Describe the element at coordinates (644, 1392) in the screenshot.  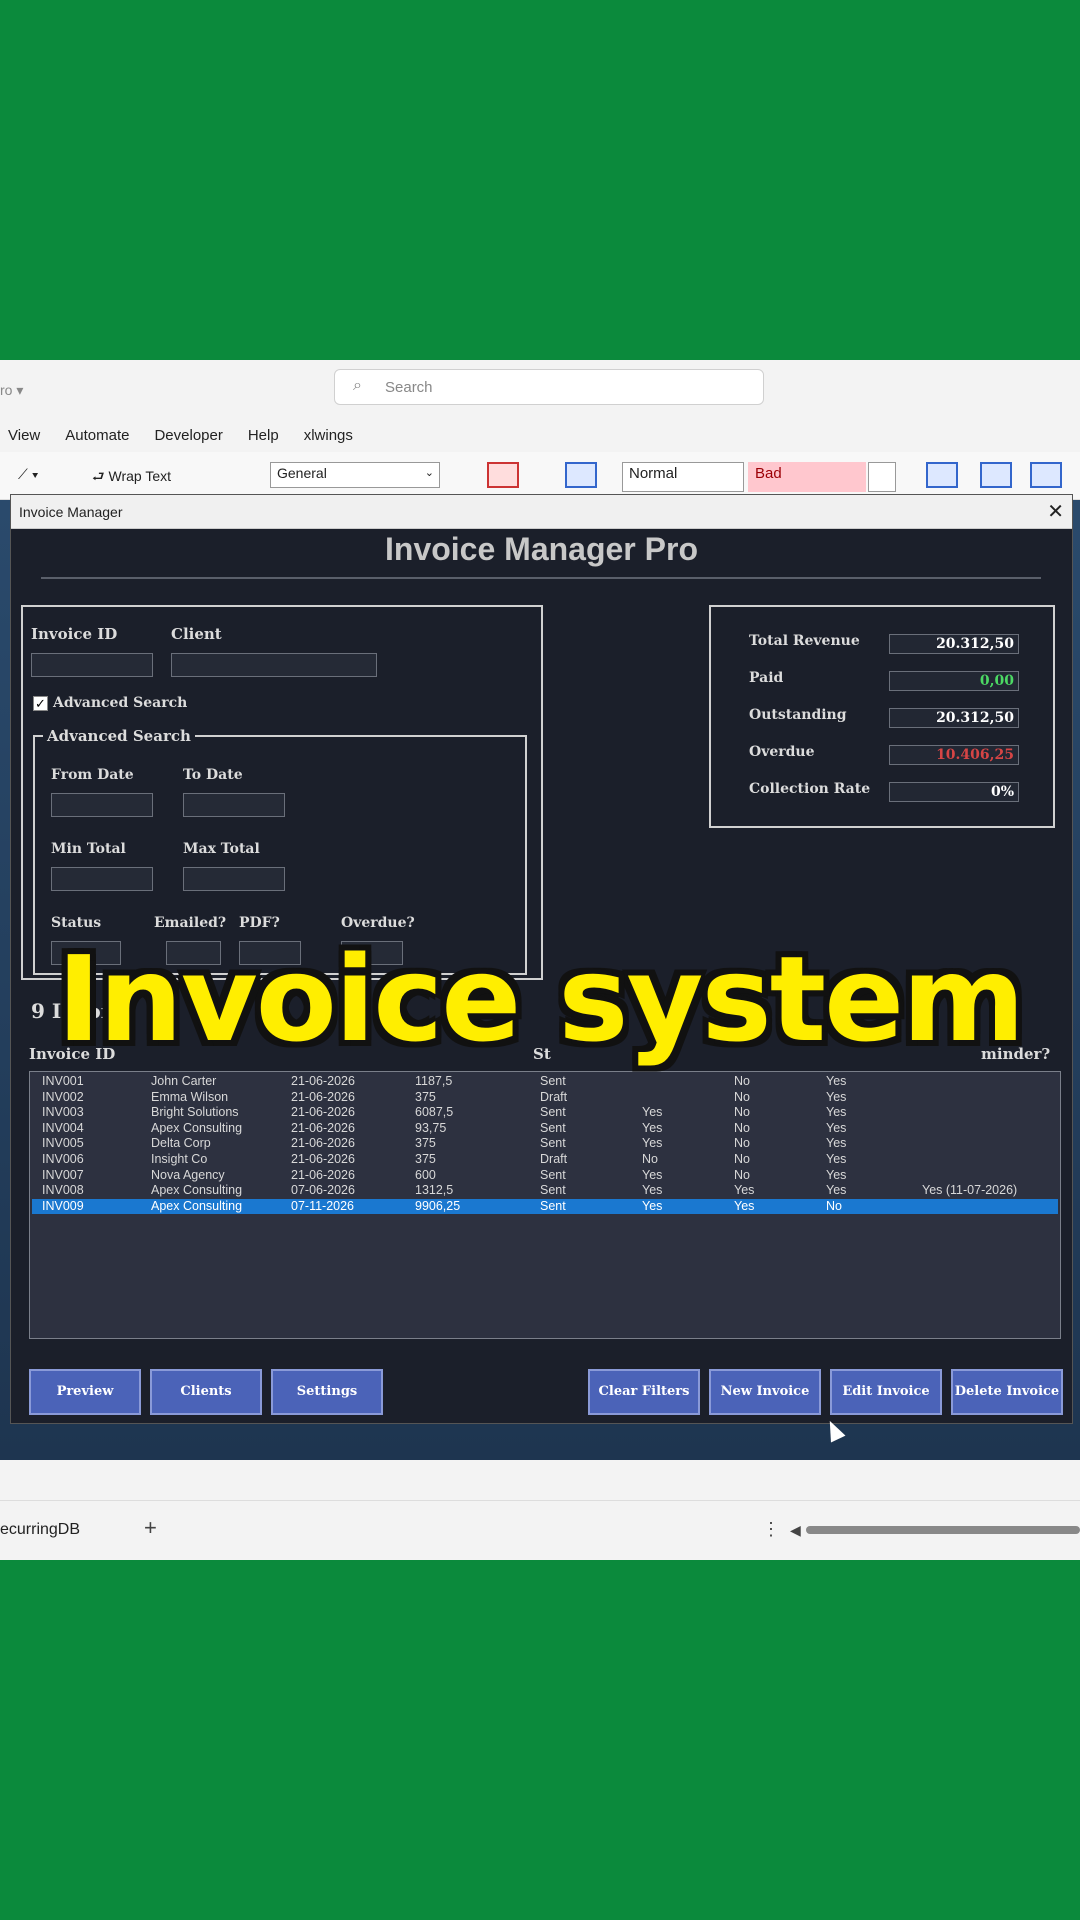
I see `clear-filters-button: Clear Filters` at that location.